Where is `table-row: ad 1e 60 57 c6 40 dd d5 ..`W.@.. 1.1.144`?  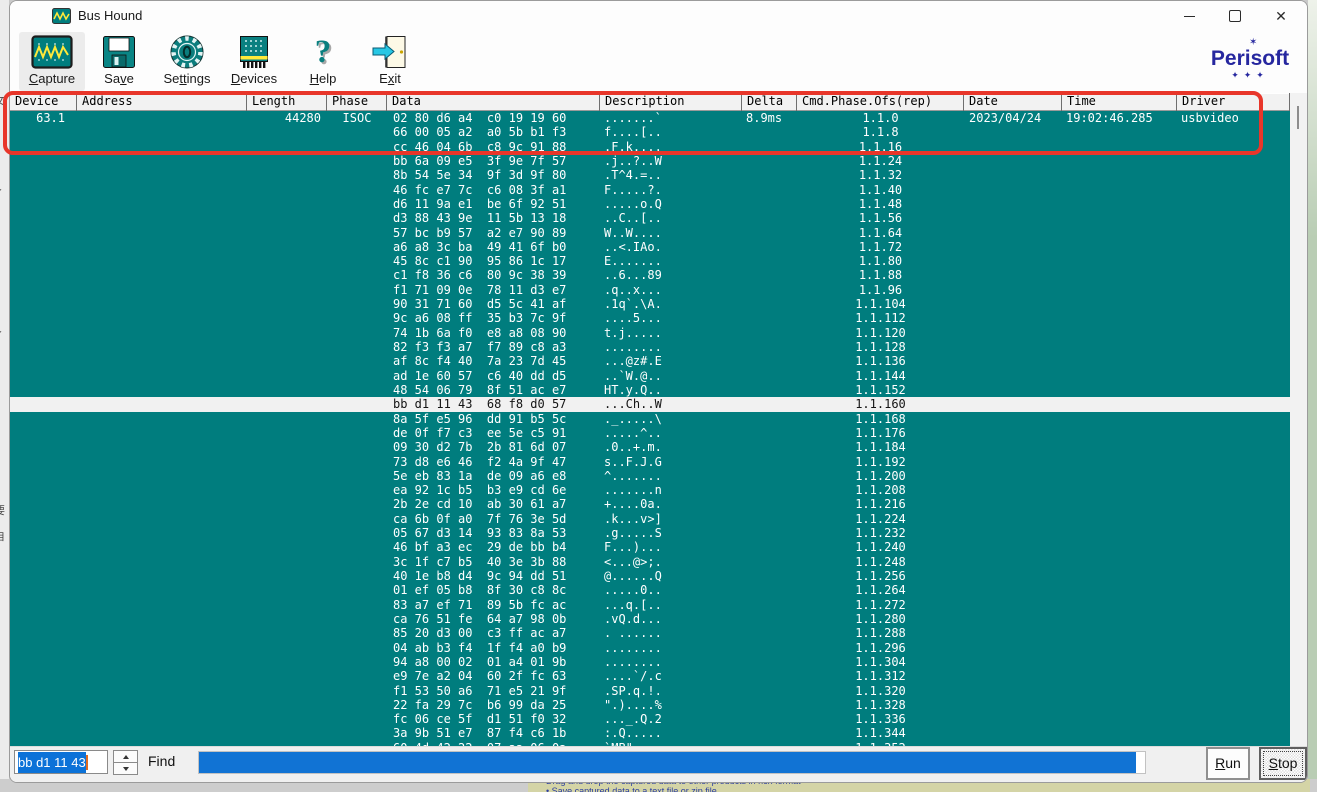 table-row: ad 1e 60 57 c6 40 dd d5 ..`W.@.. 1.1.144 is located at coordinates (650, 376).